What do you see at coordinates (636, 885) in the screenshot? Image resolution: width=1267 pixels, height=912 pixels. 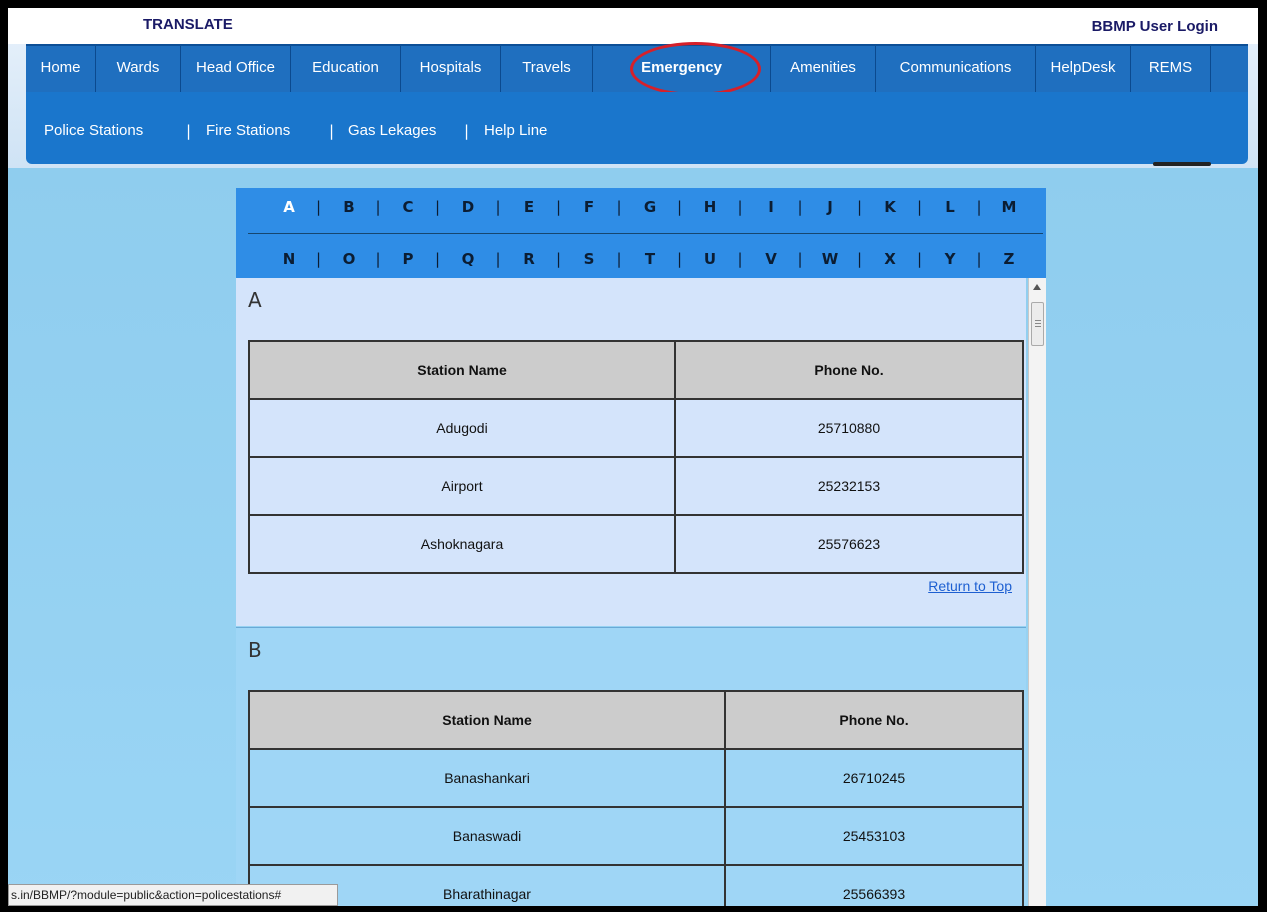 I see `table-row: Bharathinagar 25566393` at bounding box center [636, 885].